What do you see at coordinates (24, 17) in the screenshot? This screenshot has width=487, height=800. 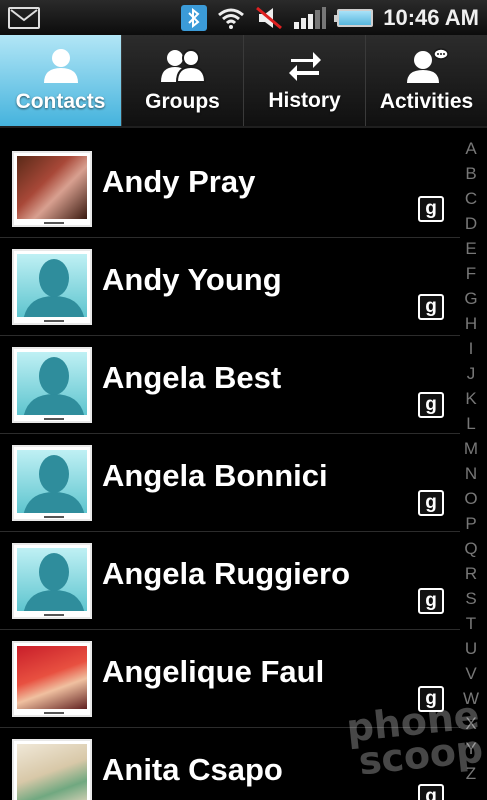 I see `mail-icon` at bounding box center [24, 17].